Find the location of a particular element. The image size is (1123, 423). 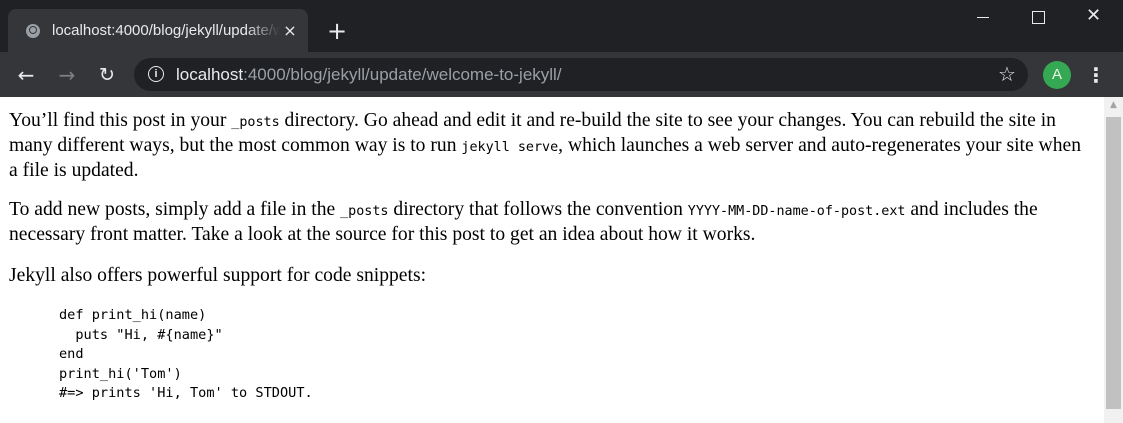

vertical-scrollbar: ▲ is located at coordinates (1113, 260).